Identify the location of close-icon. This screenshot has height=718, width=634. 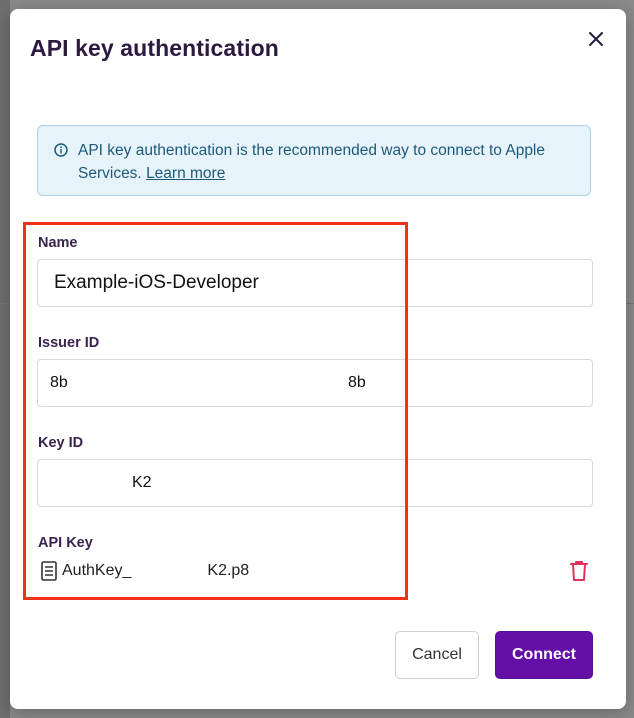
(596, 39).